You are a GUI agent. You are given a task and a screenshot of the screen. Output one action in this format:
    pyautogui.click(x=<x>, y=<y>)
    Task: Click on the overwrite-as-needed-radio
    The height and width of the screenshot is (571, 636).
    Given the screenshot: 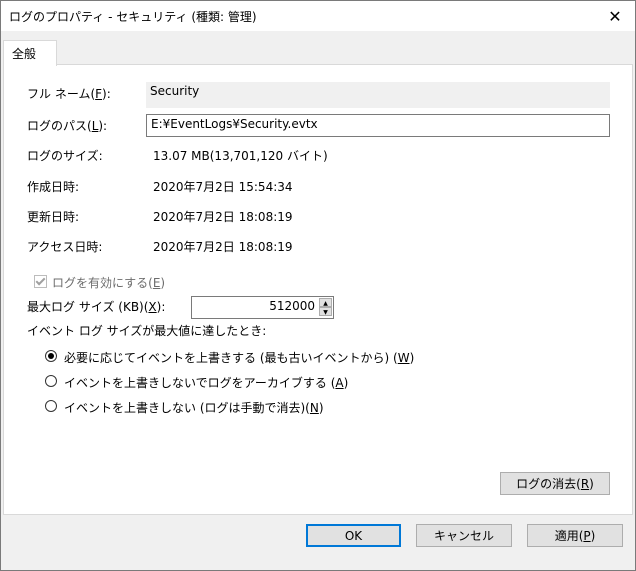 What is the action you would take?
    pyautogui.click(x=51, y=356)
    